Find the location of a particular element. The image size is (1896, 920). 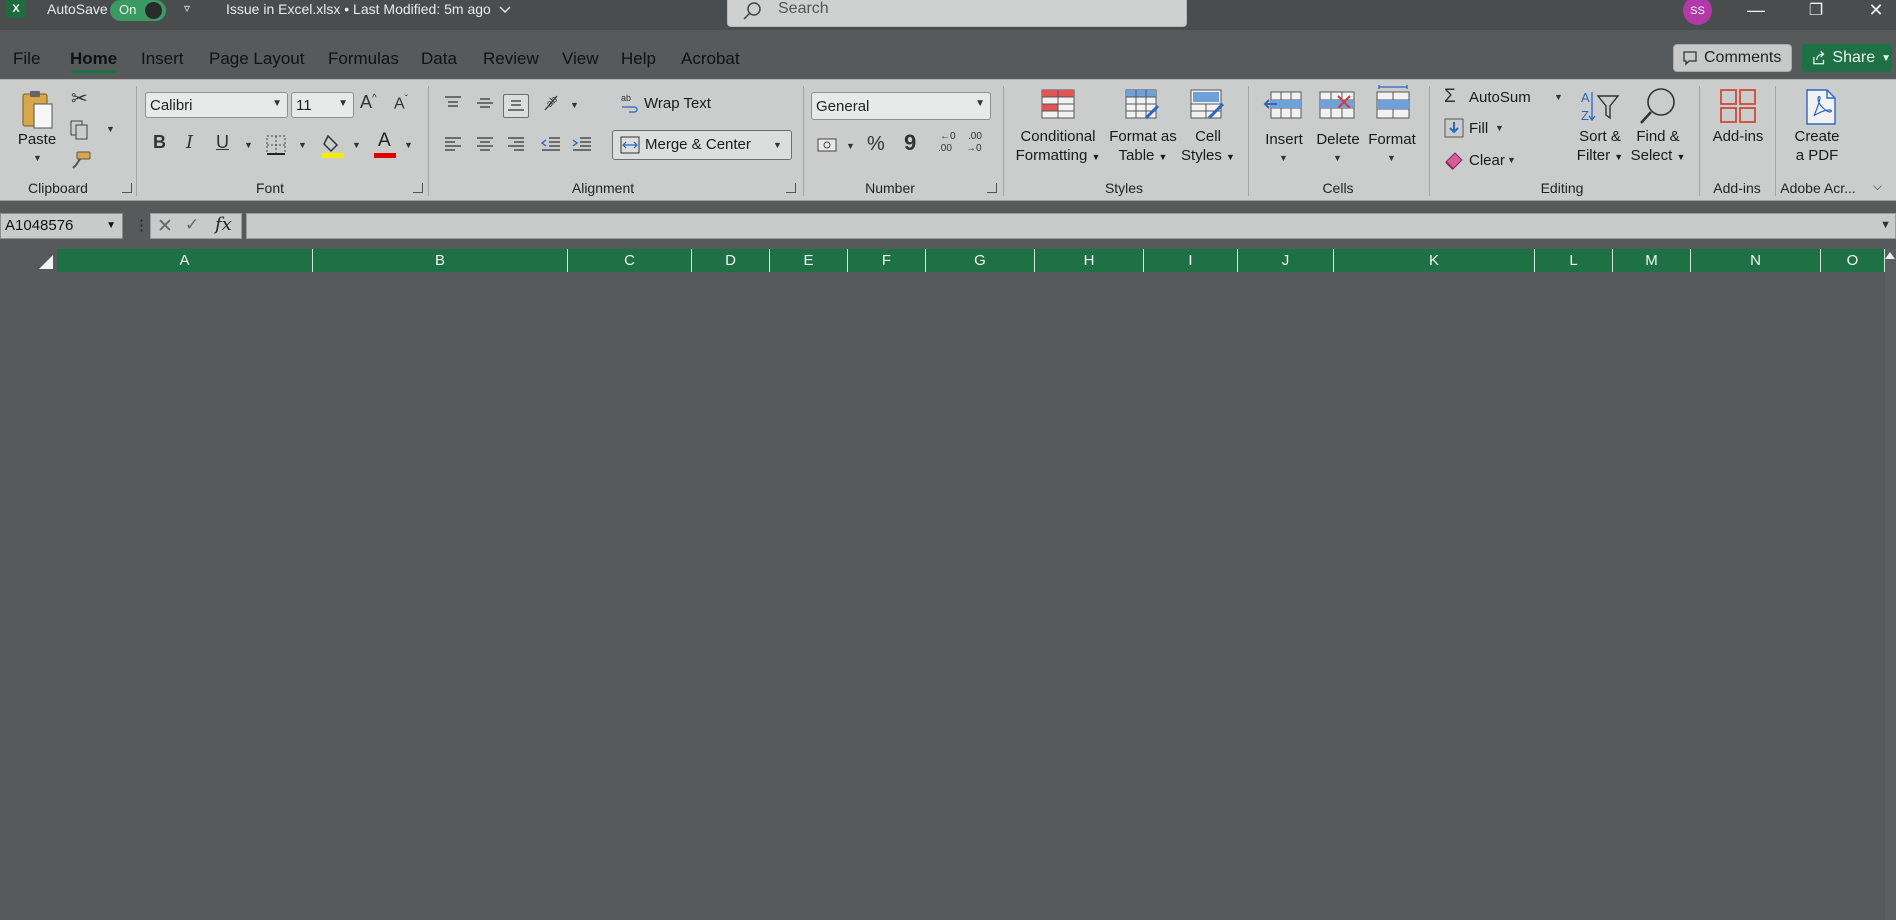

tab-help: Help is located at coordinates (638, 59).